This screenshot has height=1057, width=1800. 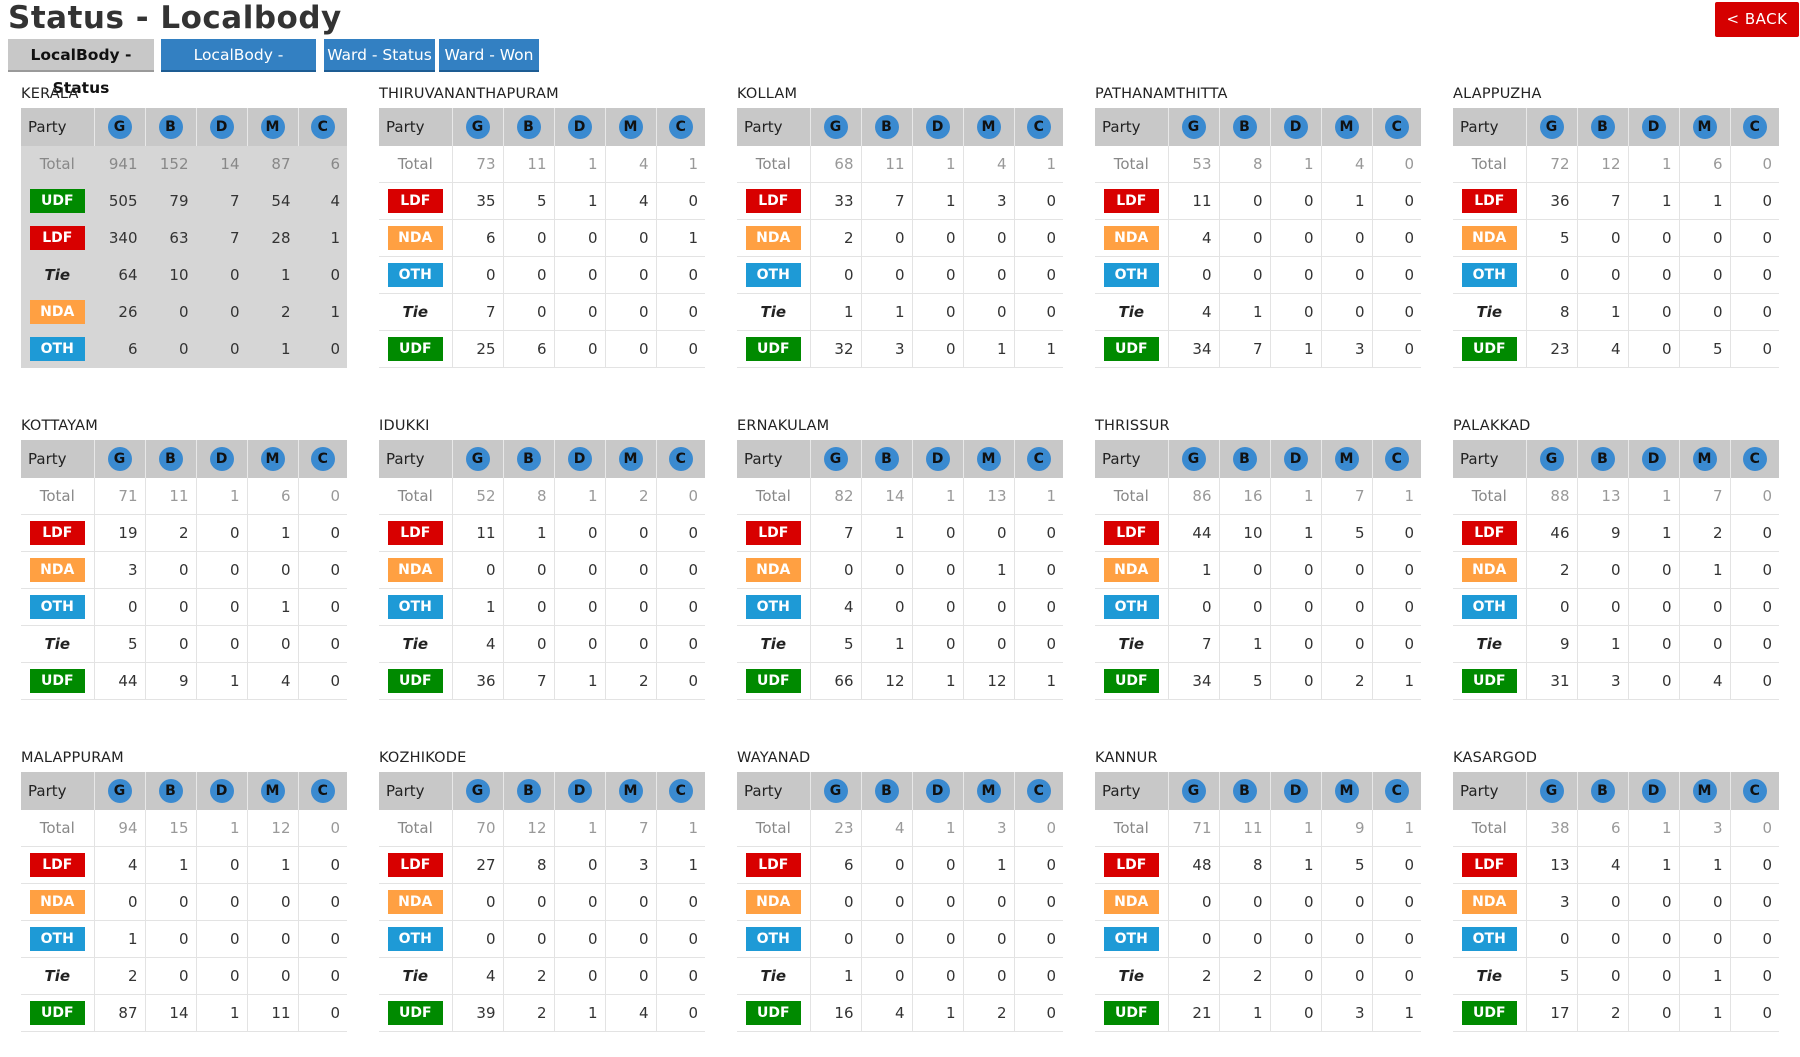 I want to click on tab-ward-status: Ward - Status, so click(x=379, y=55).